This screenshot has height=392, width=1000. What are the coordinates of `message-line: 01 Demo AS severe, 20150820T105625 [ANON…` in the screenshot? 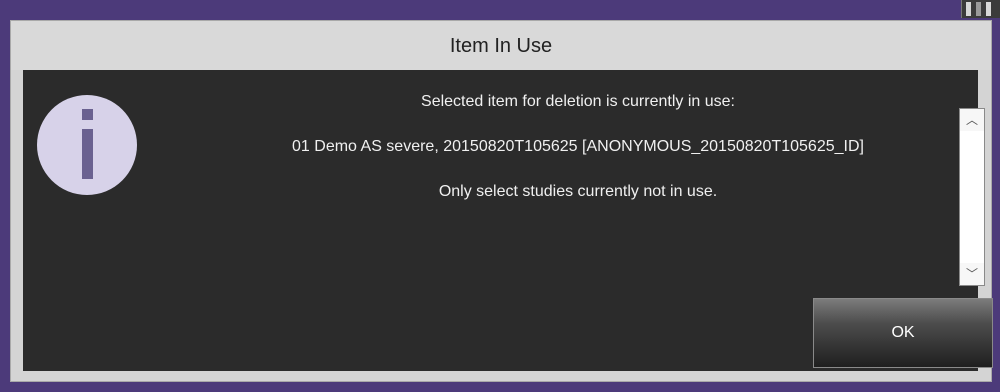 It's located at (578, 146).